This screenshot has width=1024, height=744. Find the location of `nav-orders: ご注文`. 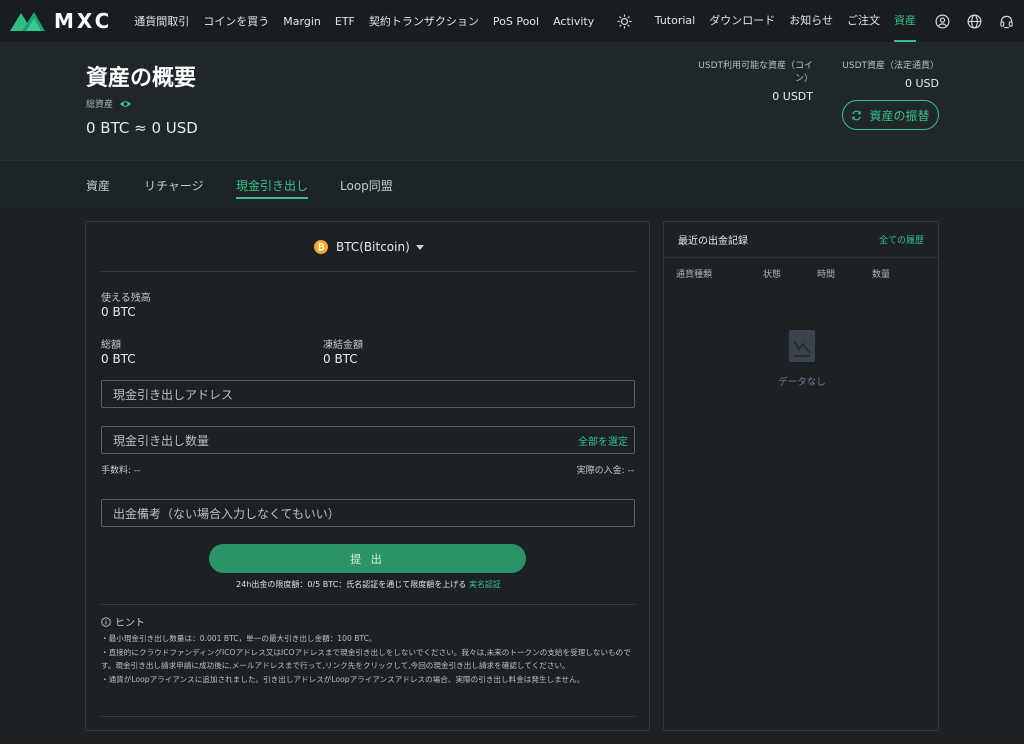

nav-orders: ご注文 is located at coordinates (863, 21).